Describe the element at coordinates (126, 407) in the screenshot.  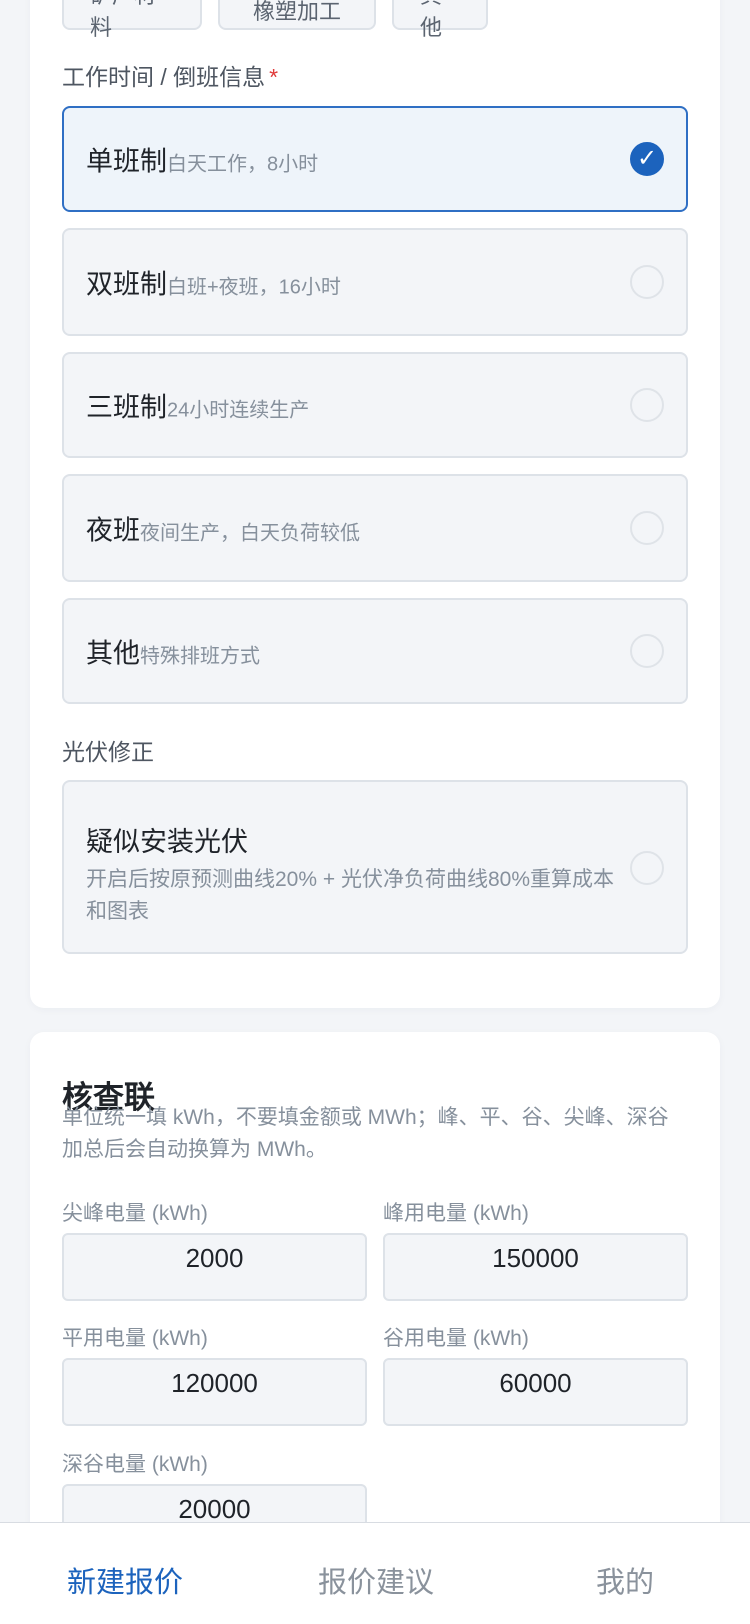
I see `shift-option-title: 三班制` at that location.